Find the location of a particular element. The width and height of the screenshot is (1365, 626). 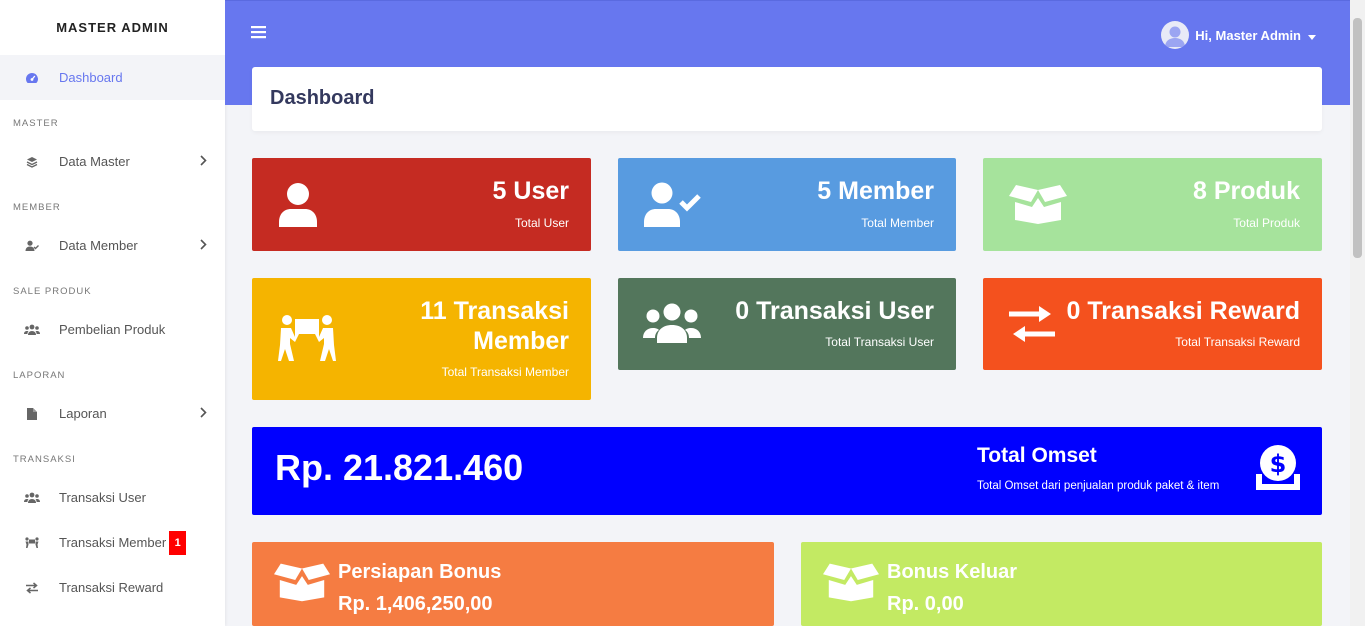

stat-card-member: 5 Member Total Member is located at coordinates (787, 204).